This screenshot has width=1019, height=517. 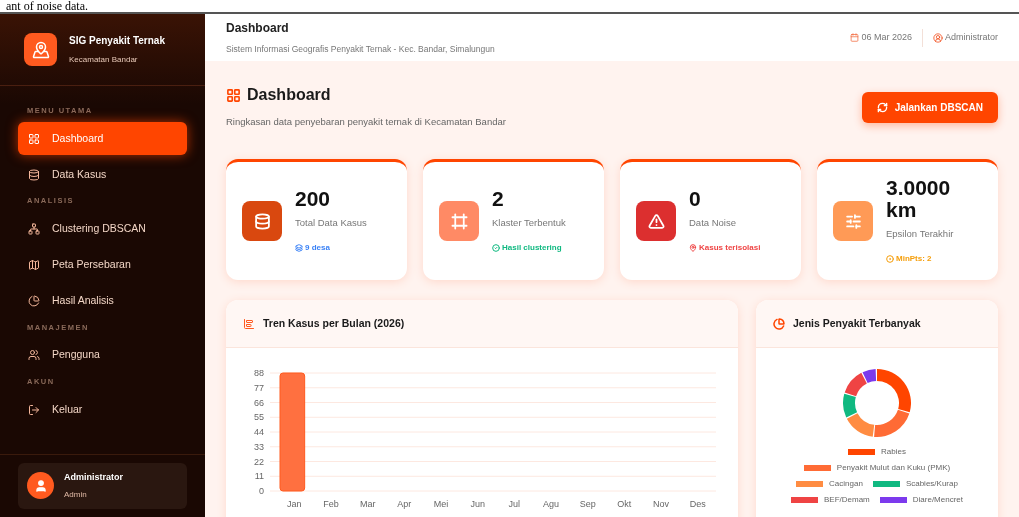 I want to click on stat-note: MinPts: 2, so click(x=914, y=259).